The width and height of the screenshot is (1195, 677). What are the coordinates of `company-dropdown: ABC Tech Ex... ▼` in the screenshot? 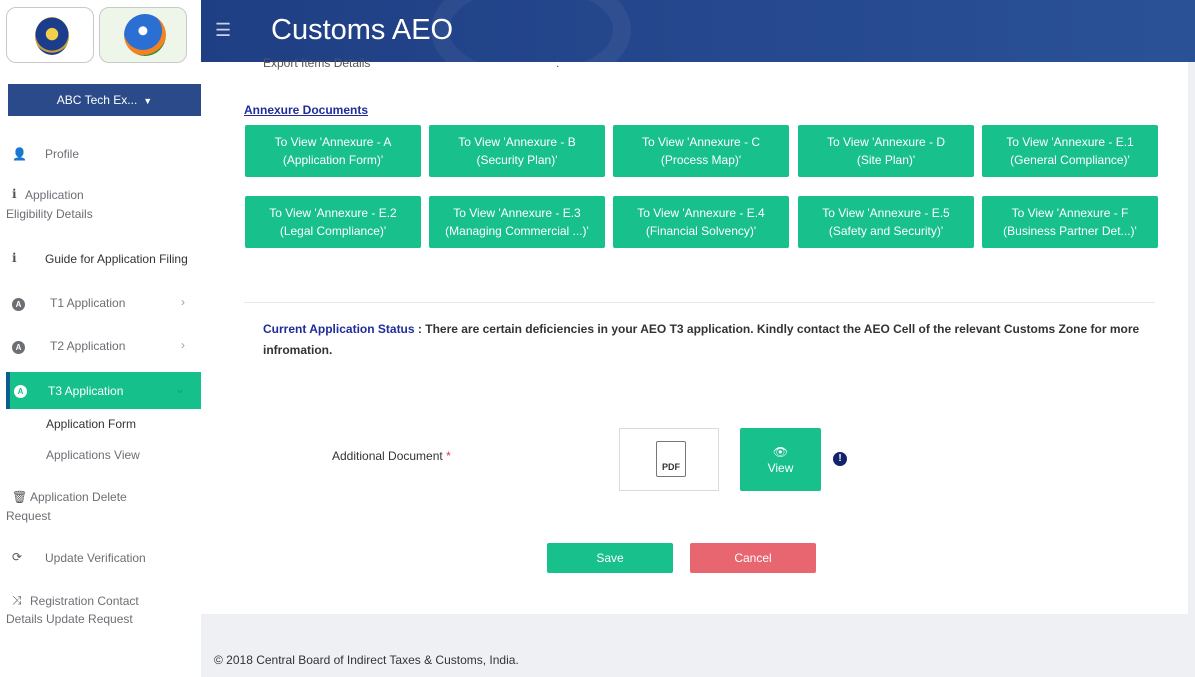 It's located at (104, 100).